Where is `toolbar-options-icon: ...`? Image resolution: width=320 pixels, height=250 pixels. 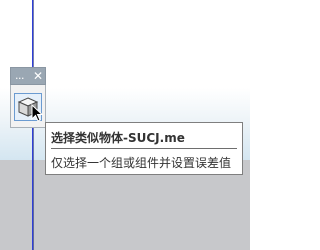
toolbar-options-icon: ... is located at coordinates (20, 76).